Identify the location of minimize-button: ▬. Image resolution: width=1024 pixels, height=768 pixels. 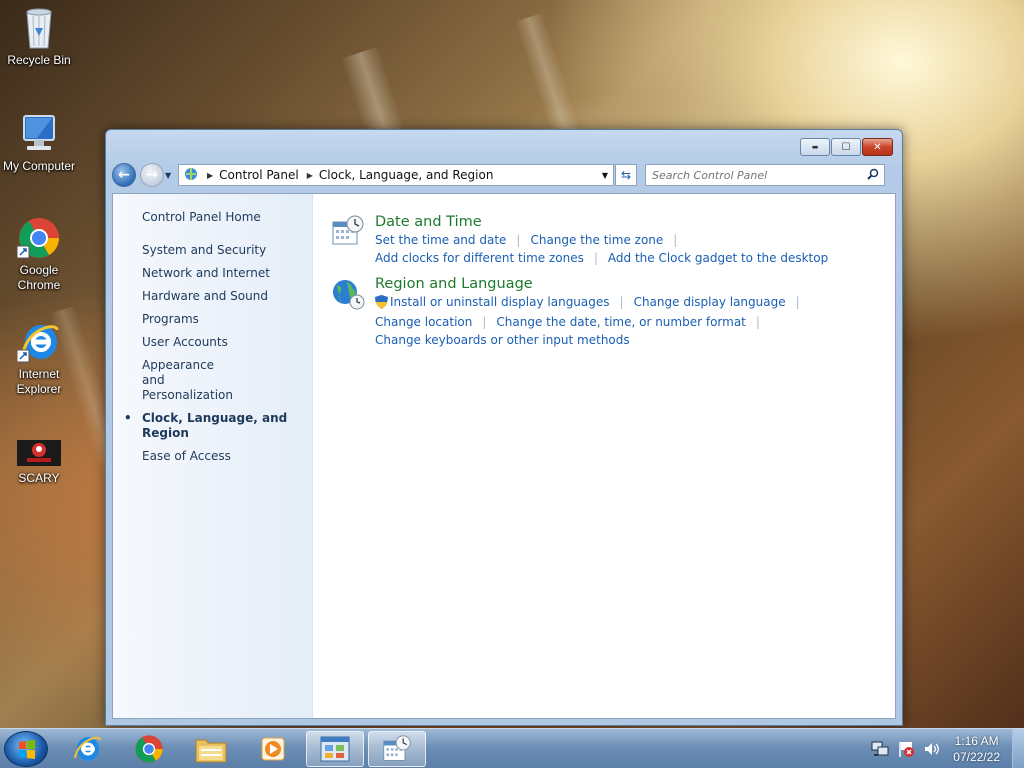
(815, 147).